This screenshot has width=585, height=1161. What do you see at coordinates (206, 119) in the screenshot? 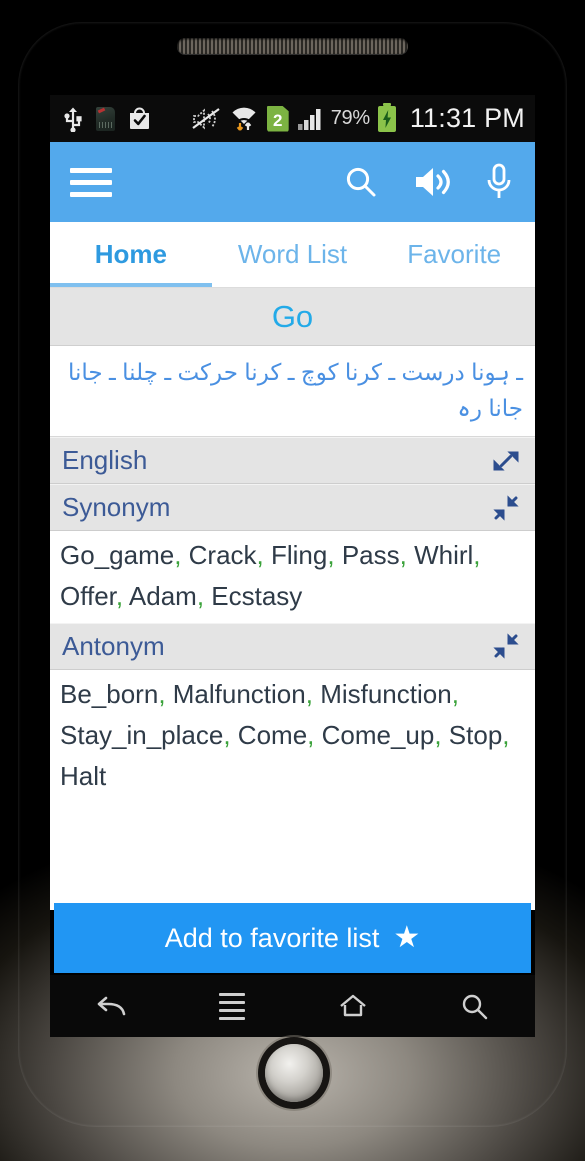
I see `volume-muted-icon` at bounding box center [206, 119].